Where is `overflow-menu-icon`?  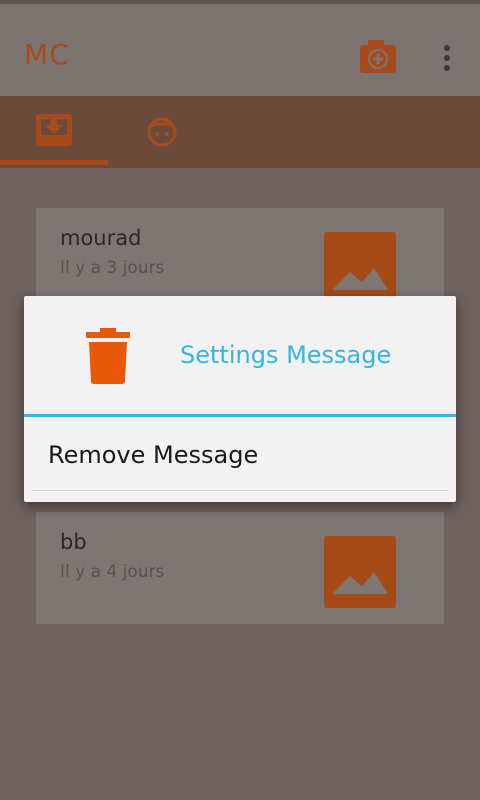
overflow-menu-icon is located at coordinates (447, 58).